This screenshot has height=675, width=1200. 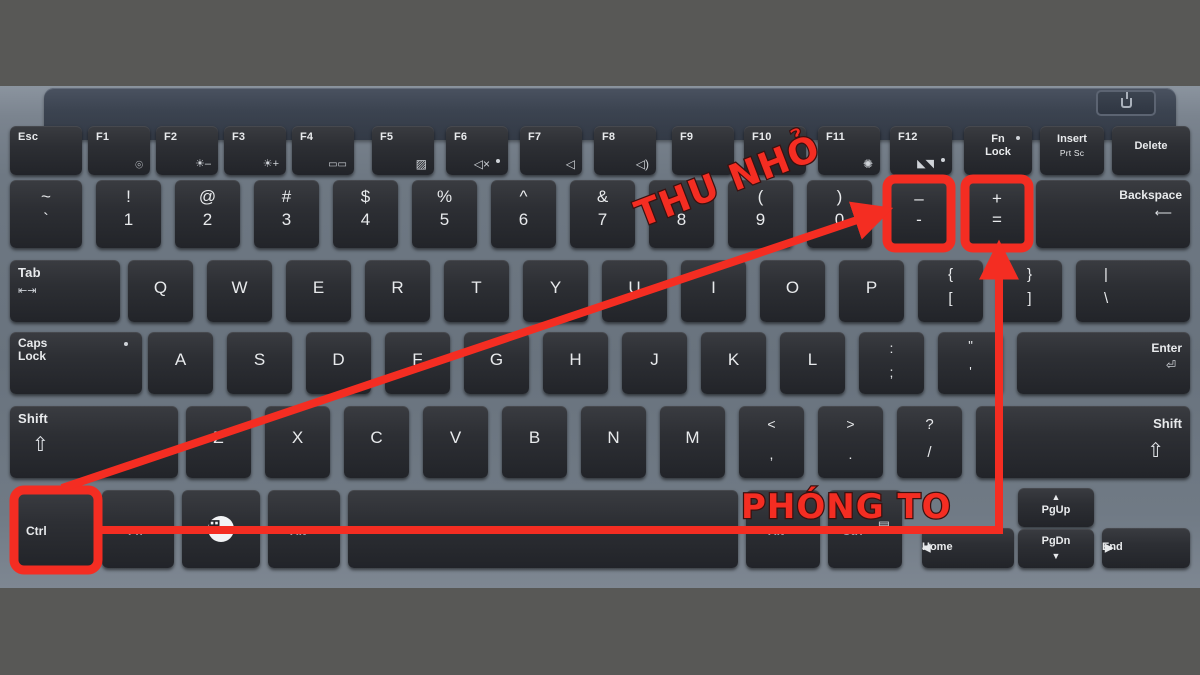 What do you see at coordinates (613, 442) in the screenshot?
I see `key-n: N` at bounding box center [613, 442].